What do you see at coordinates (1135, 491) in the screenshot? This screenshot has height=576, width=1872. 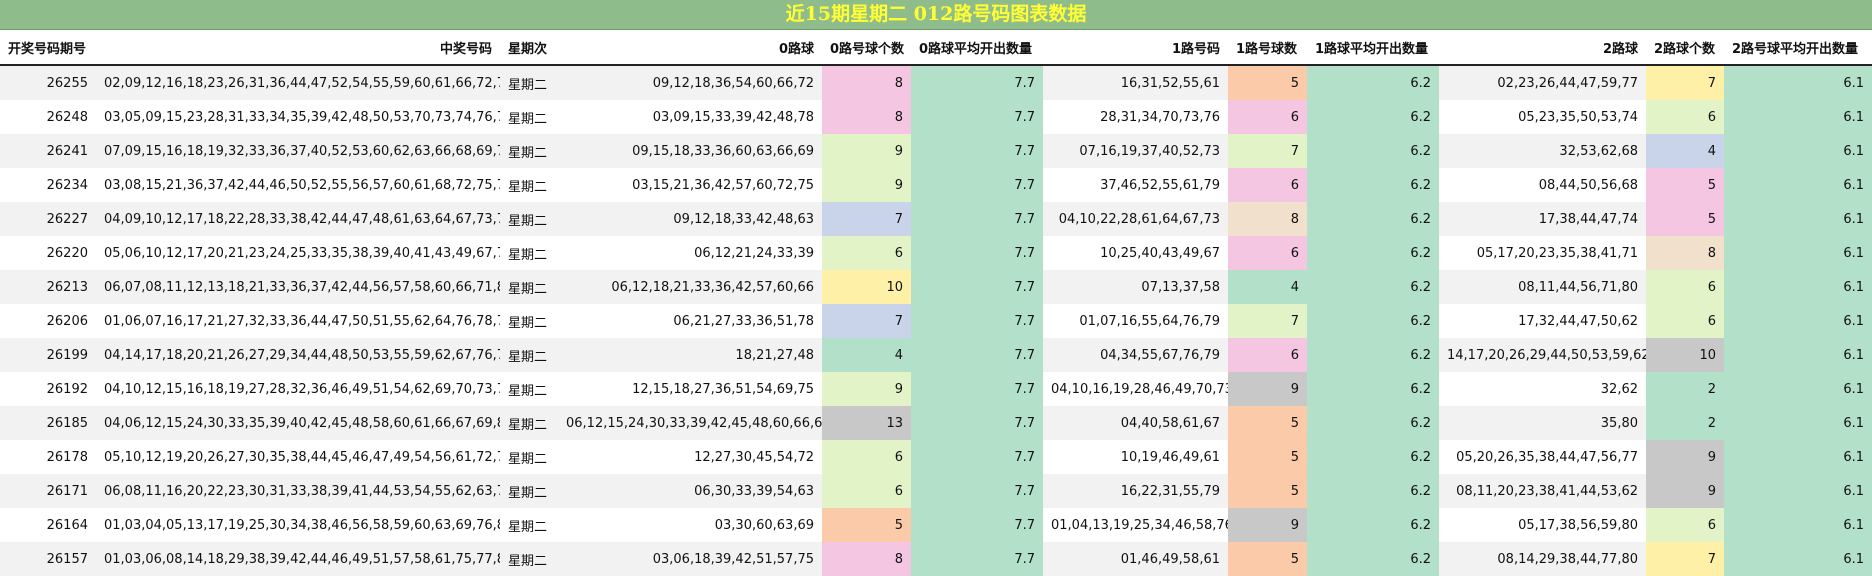 I see `cell-route1-balls: 16,22,31,55,79` at bounding box center [1135, 491].